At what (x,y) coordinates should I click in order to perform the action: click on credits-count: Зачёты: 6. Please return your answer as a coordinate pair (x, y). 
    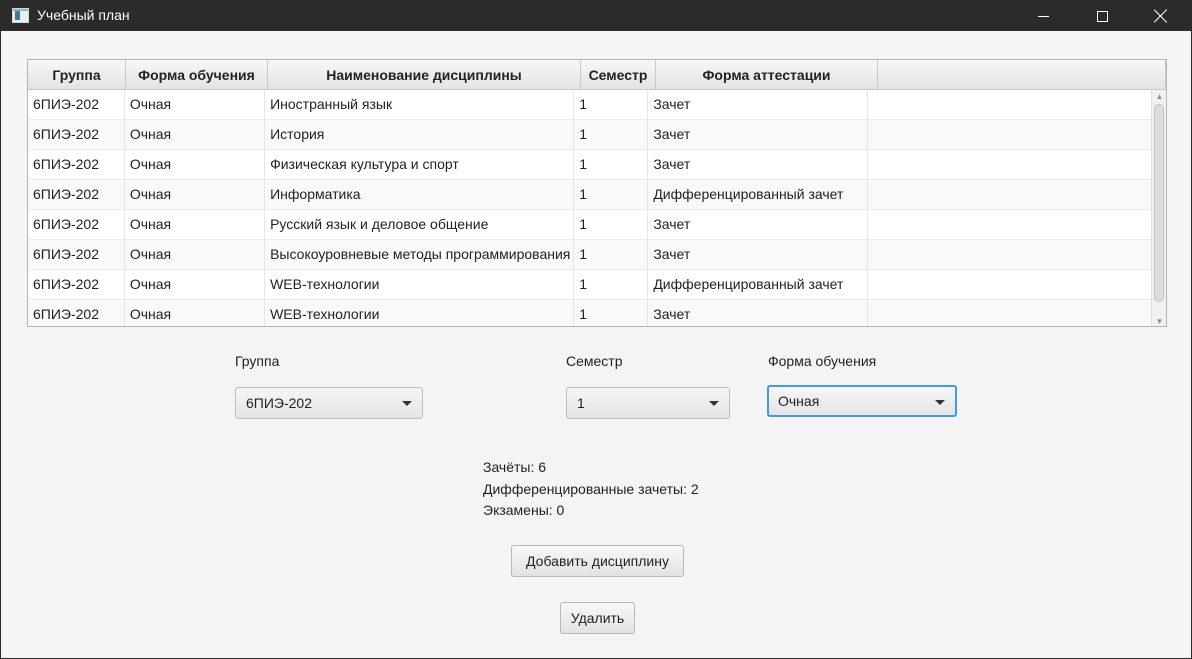
    Looking at the image, I should click on (515, 467).